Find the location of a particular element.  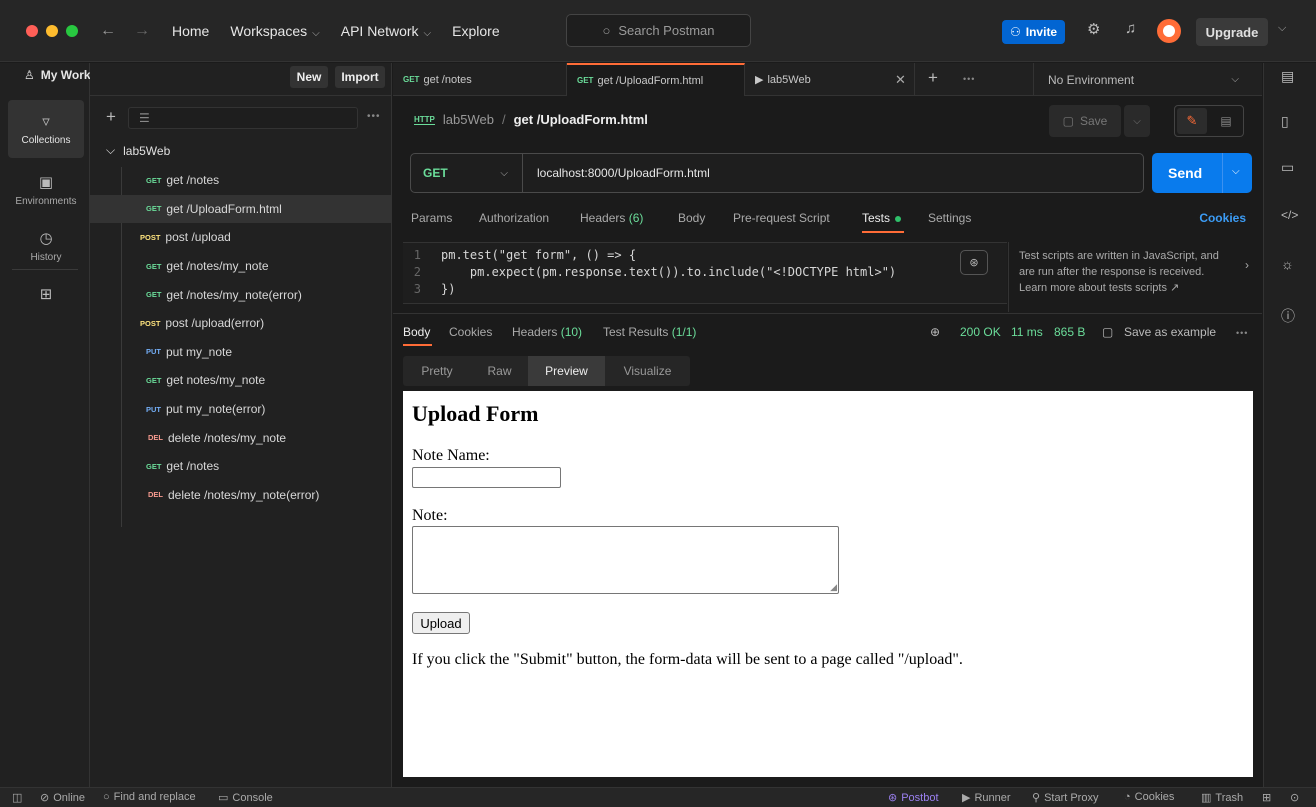

more-tabs-icon: ••• is located at coordinates (969, 79).